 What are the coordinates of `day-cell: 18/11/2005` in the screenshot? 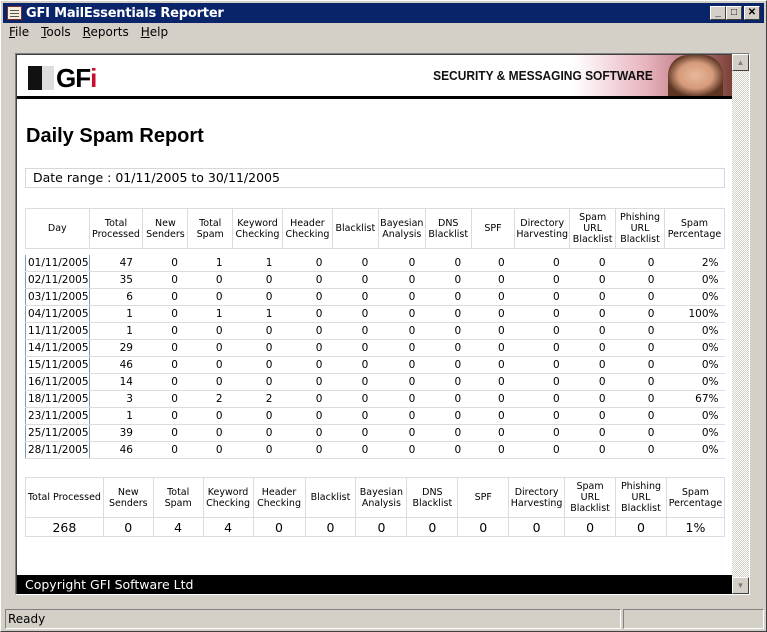 It's located at (57, 399).